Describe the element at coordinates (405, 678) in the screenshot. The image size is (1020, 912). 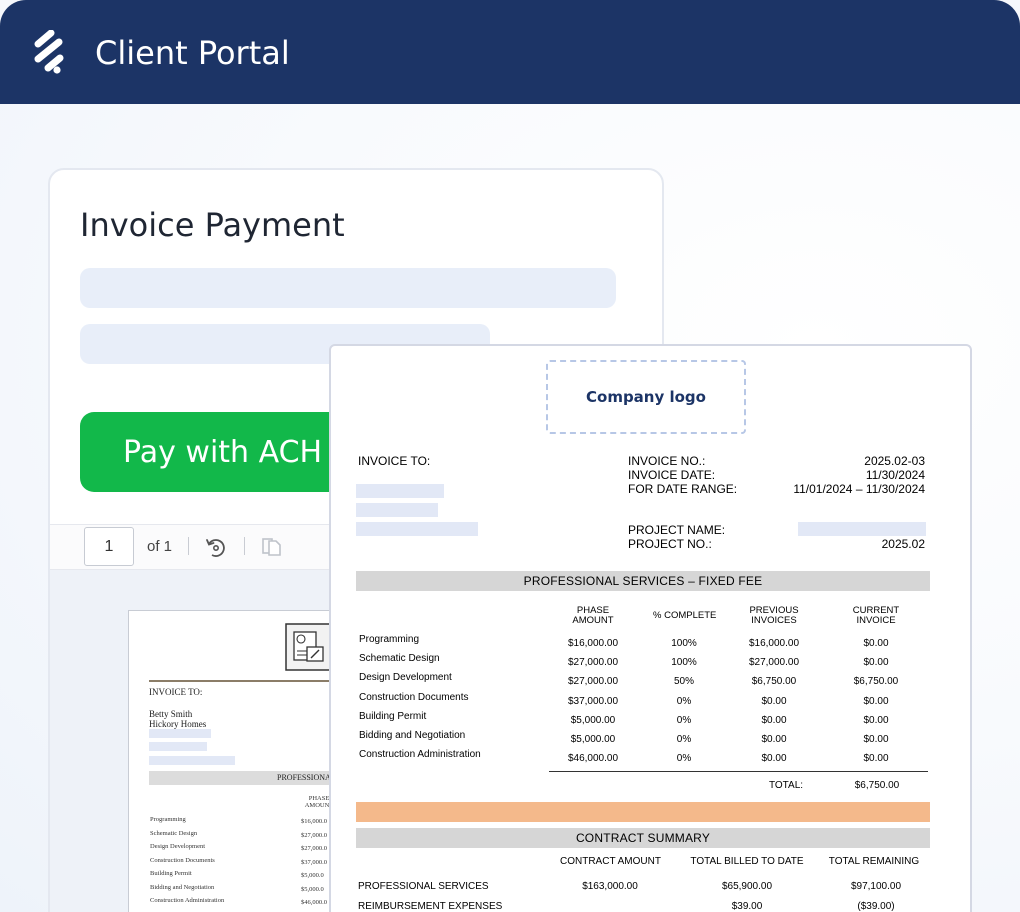
I see `invoice-row-label: Design Development` at that location.